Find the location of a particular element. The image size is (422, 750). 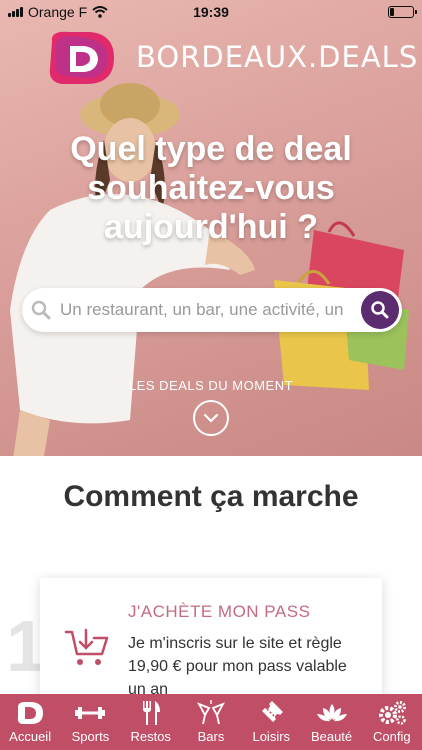

tab-label: Loisirs is located at coordinates (271, 736).